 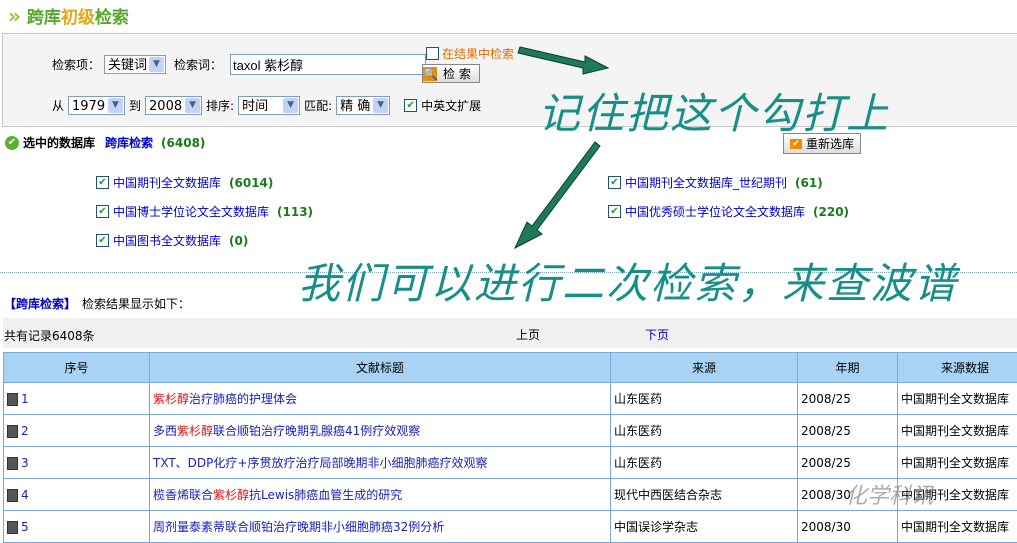 What do you see at coordinates (320, 463) in the screenshot?
I see `title-link: TXT、DDP化疗+序贯放疗治疗局部晚期非小细胞肺癌疗效观察` at bounding box center [320, 463].